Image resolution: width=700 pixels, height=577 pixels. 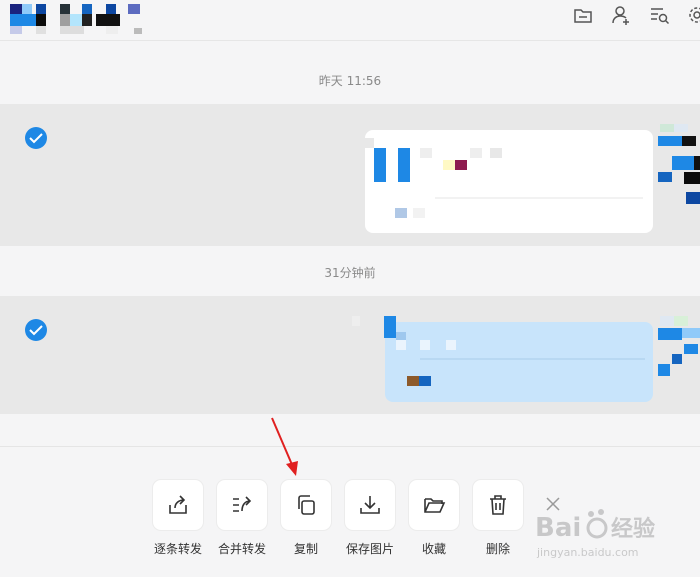 I want to click on annotation-arrow-icon, so click(x=284, y=446).